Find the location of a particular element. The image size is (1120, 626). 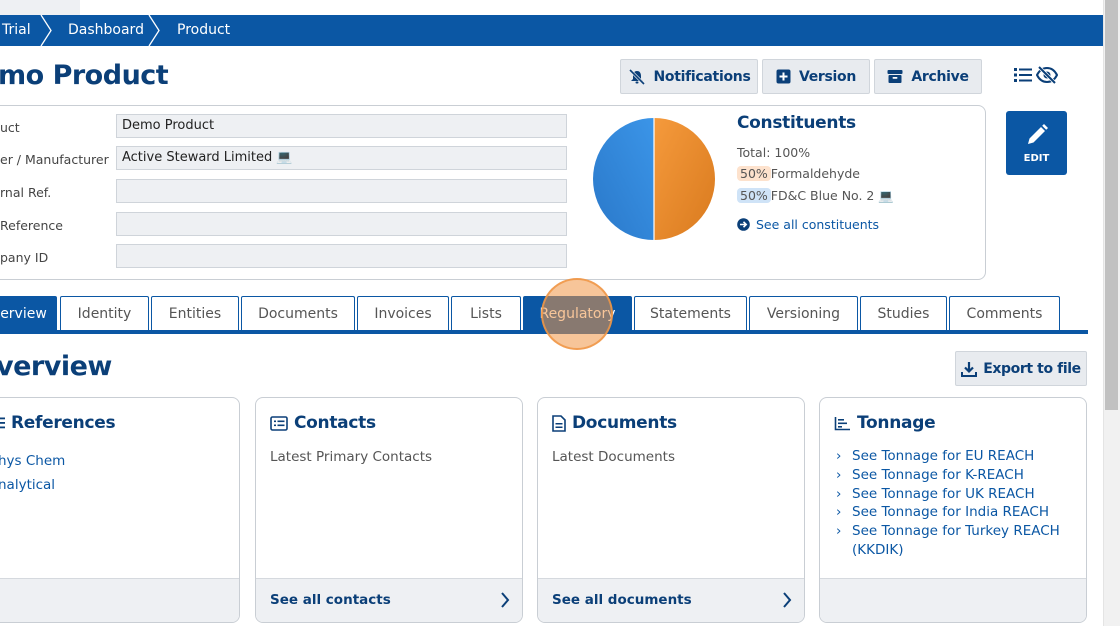

breadcrumb-dashboard: Dashboard is located at coordinates (106, 30).